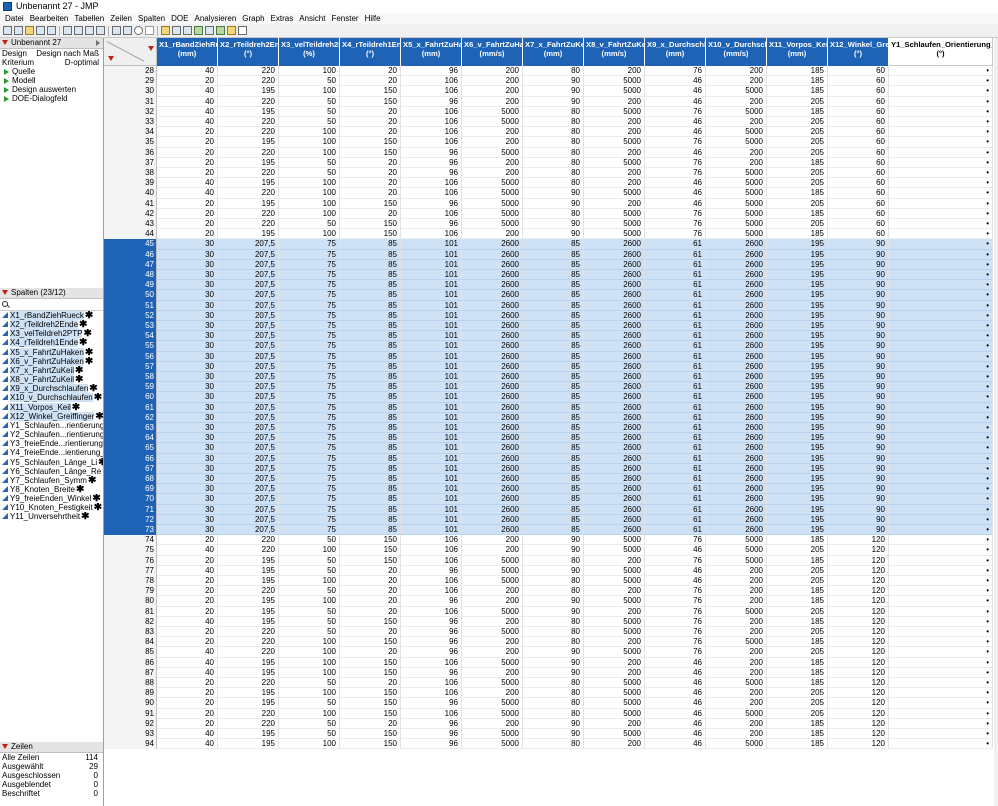 The image size is (998, 806). I want to click on table-row: 36 20 220 100 150 96 5000 80 200 46 200 205 60 •, so click(551, 152).